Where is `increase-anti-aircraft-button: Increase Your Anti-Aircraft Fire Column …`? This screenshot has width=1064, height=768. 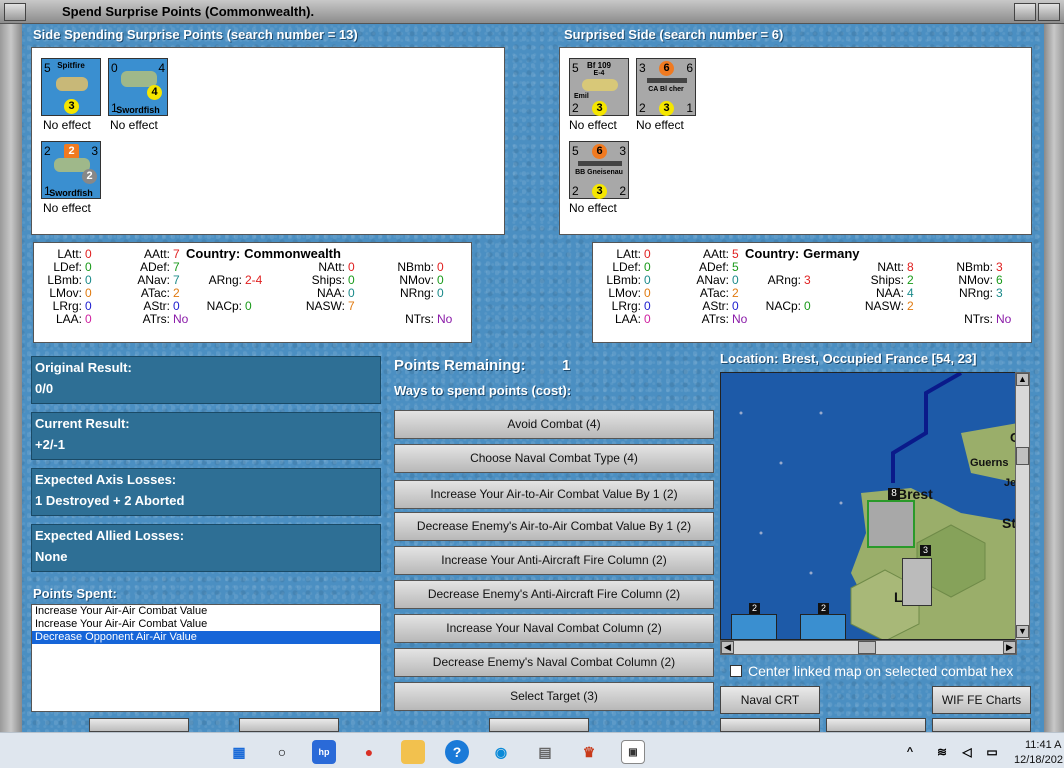
increase-anti-aircraft-button: Increase Your Anti-Aircraft Fire Column … is located at coordinates (554, 560).